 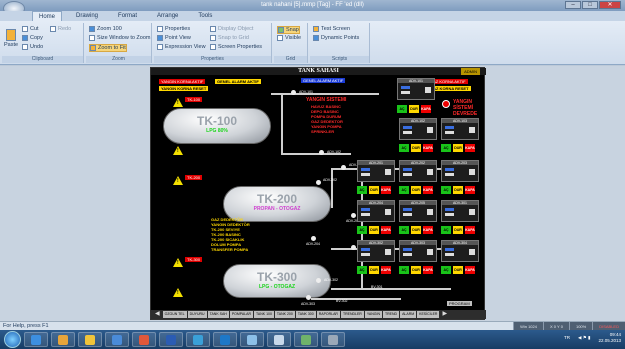 What do you see at coordinates (217, 126) in the screenshot?
I see `tank-tk100: TK-100 LPG 80%` at bounding box center [217, 126].